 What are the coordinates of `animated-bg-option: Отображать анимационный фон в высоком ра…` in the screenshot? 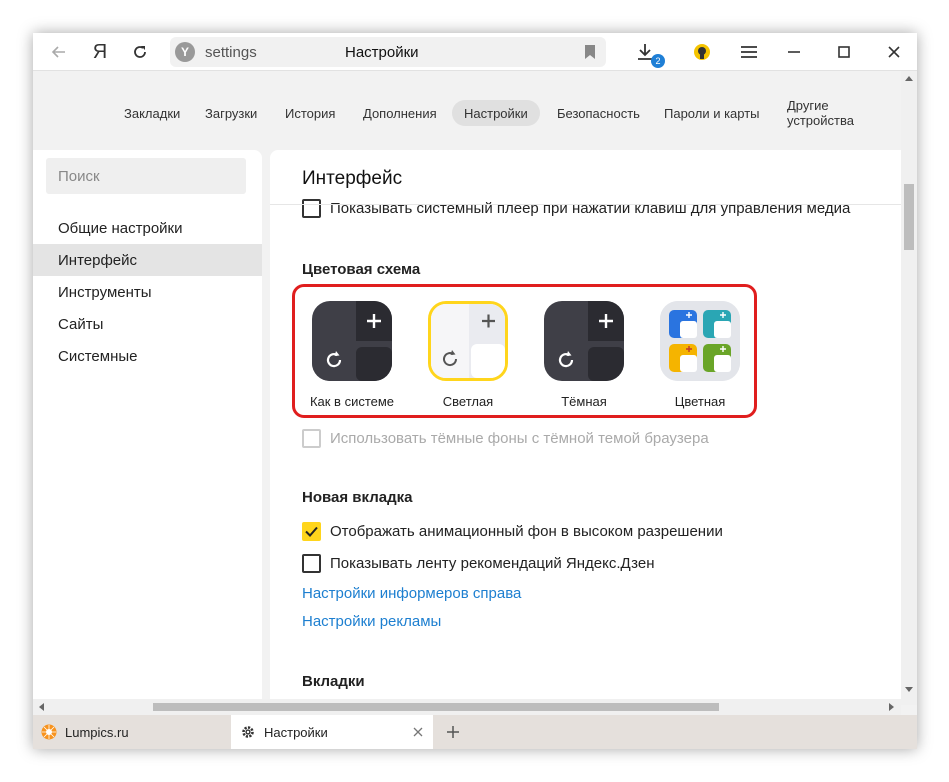 It's located at (512, 531).